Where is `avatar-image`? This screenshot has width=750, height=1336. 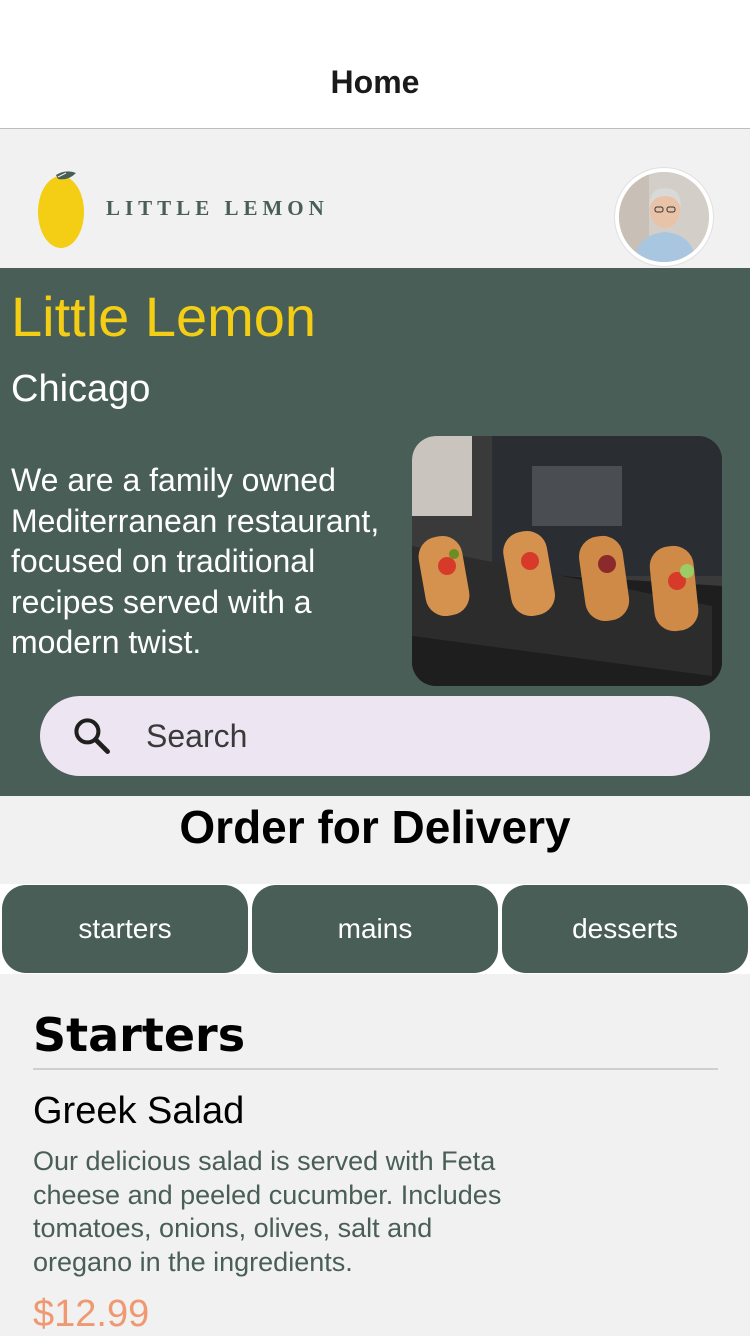 avatar-image is located at coordinates (664, 217).